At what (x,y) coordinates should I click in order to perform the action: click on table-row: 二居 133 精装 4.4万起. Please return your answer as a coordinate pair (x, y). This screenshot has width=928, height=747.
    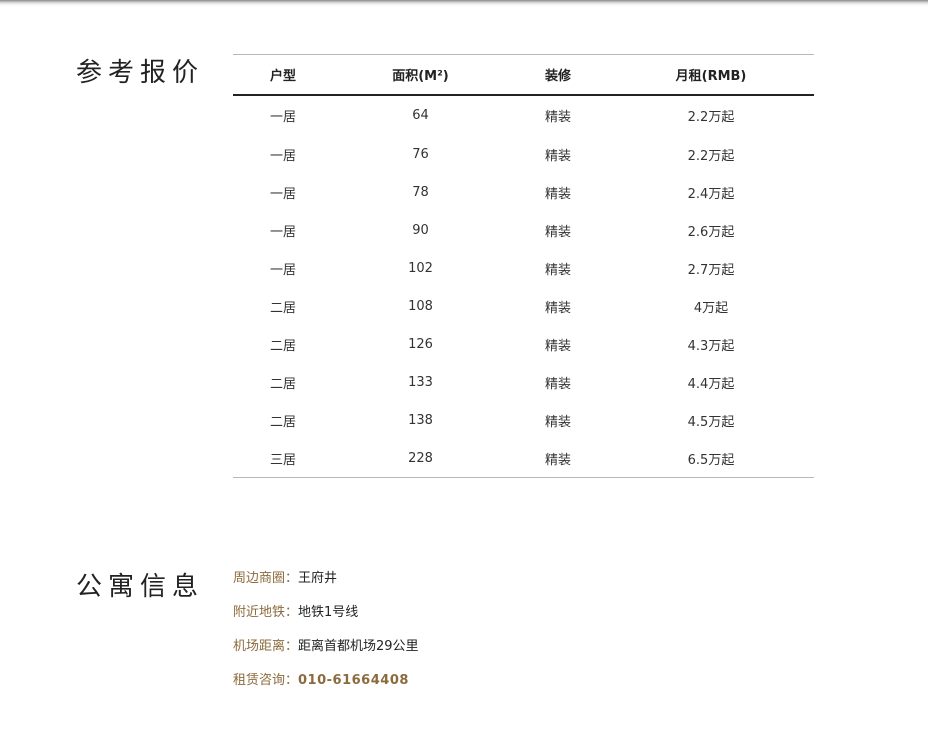
    Looking at the image, I should click on (523, 382).